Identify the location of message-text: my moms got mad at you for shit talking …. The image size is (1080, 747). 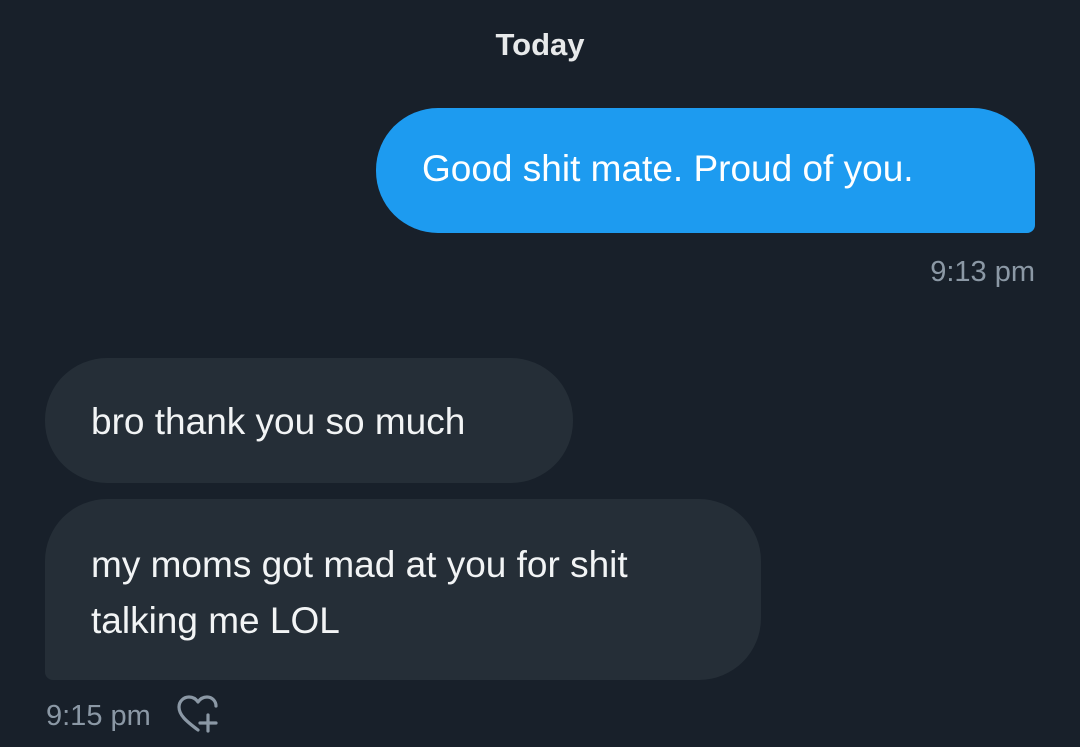
(359, 592).